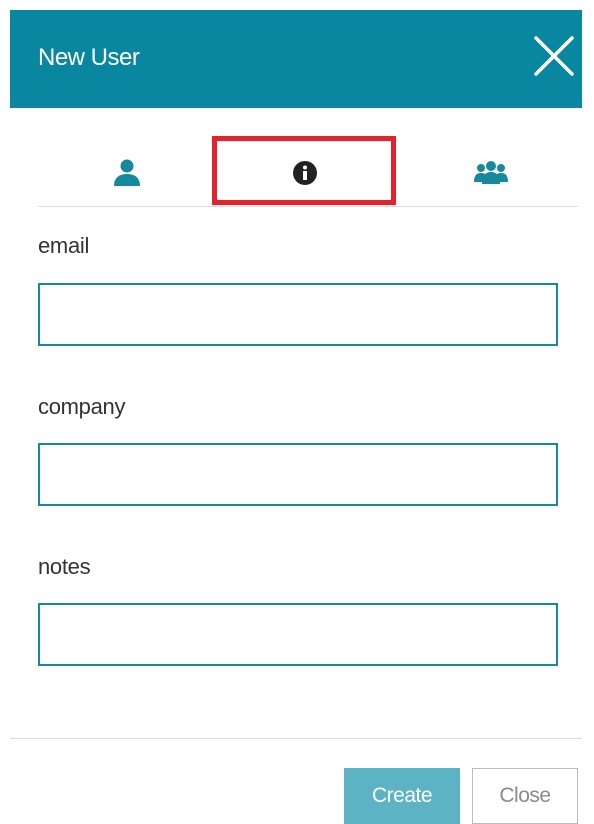 This screenshot has width=594, height=824. I want to click on user-icon, so click(127, 172).